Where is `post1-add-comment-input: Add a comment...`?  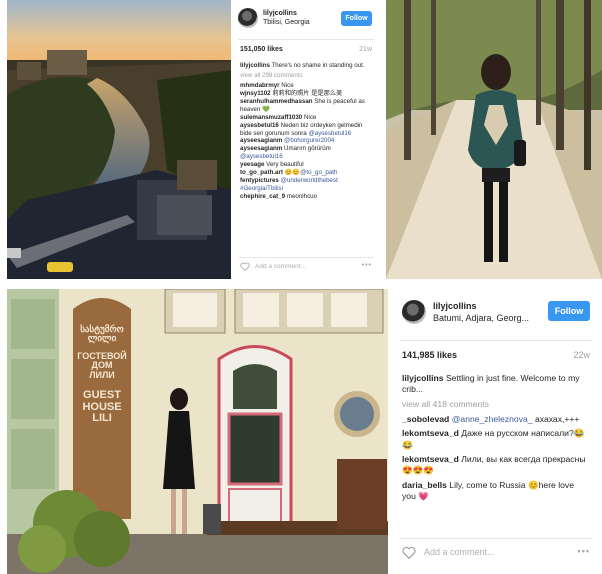
post1-add-comment-input: Add a comment... is located at coordinates (280, 266).